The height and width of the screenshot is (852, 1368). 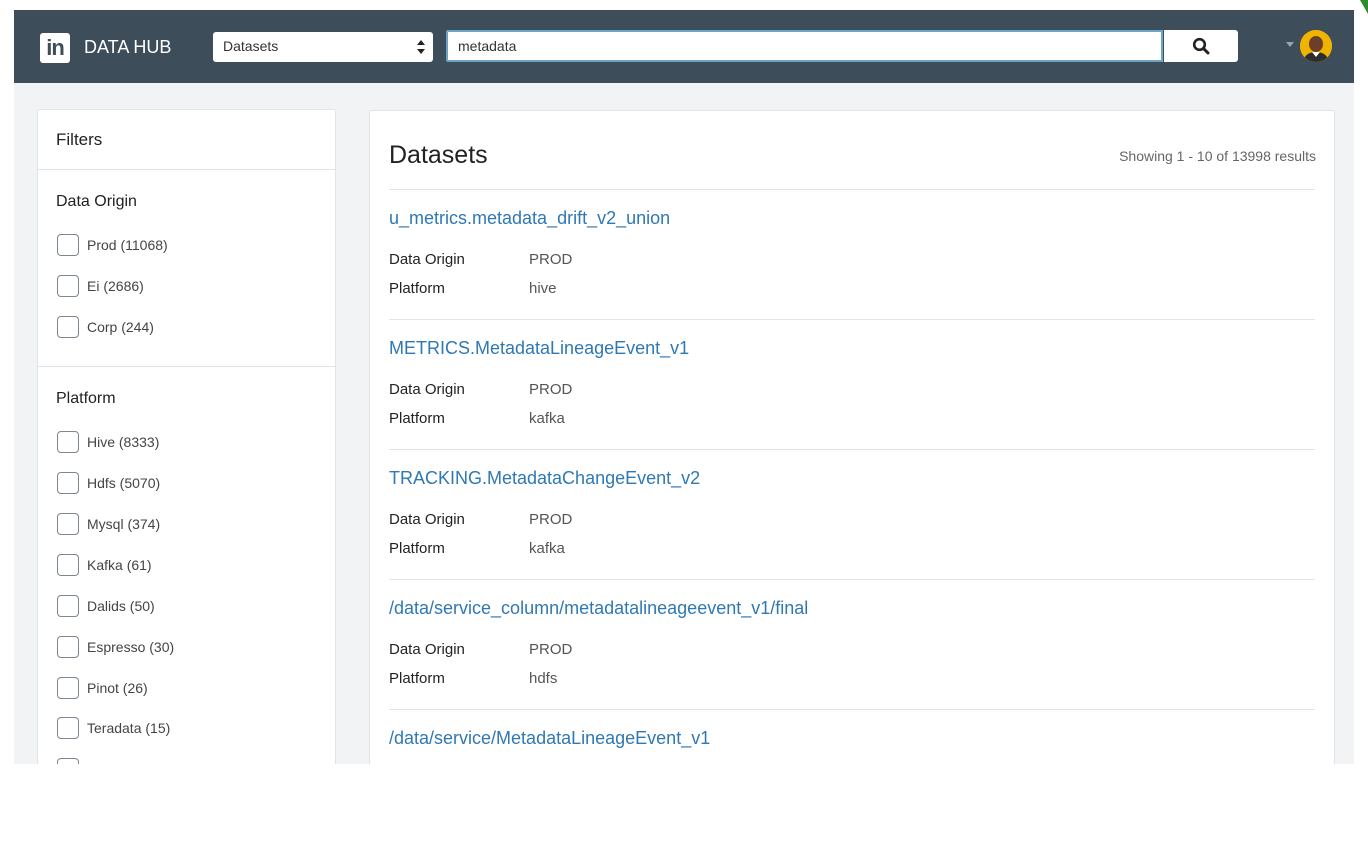 I want to click on filters-title: Filters, so click(x=79, y=139).